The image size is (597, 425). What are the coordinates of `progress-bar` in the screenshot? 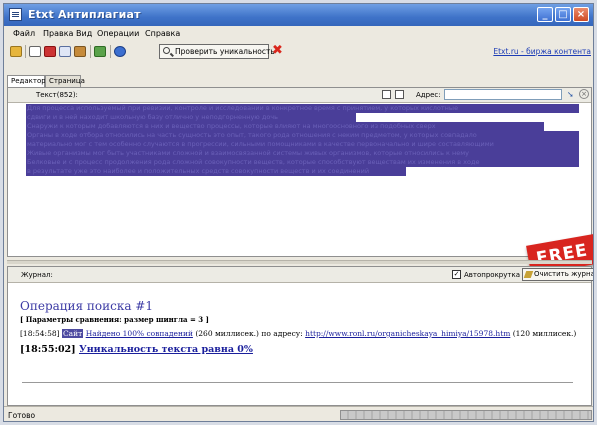 It's located at (466, 415).